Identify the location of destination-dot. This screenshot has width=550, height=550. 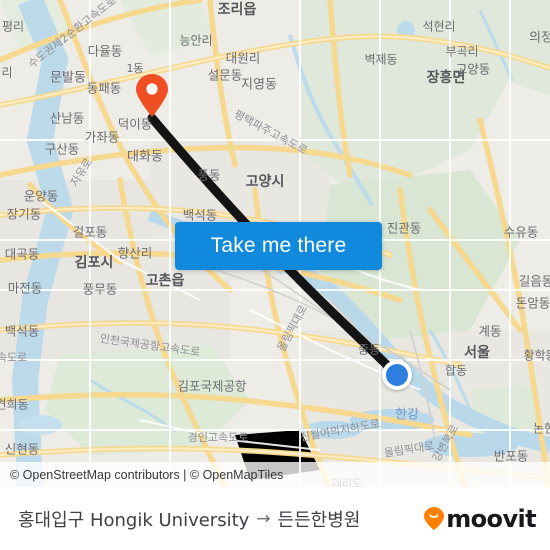
(397, 375).